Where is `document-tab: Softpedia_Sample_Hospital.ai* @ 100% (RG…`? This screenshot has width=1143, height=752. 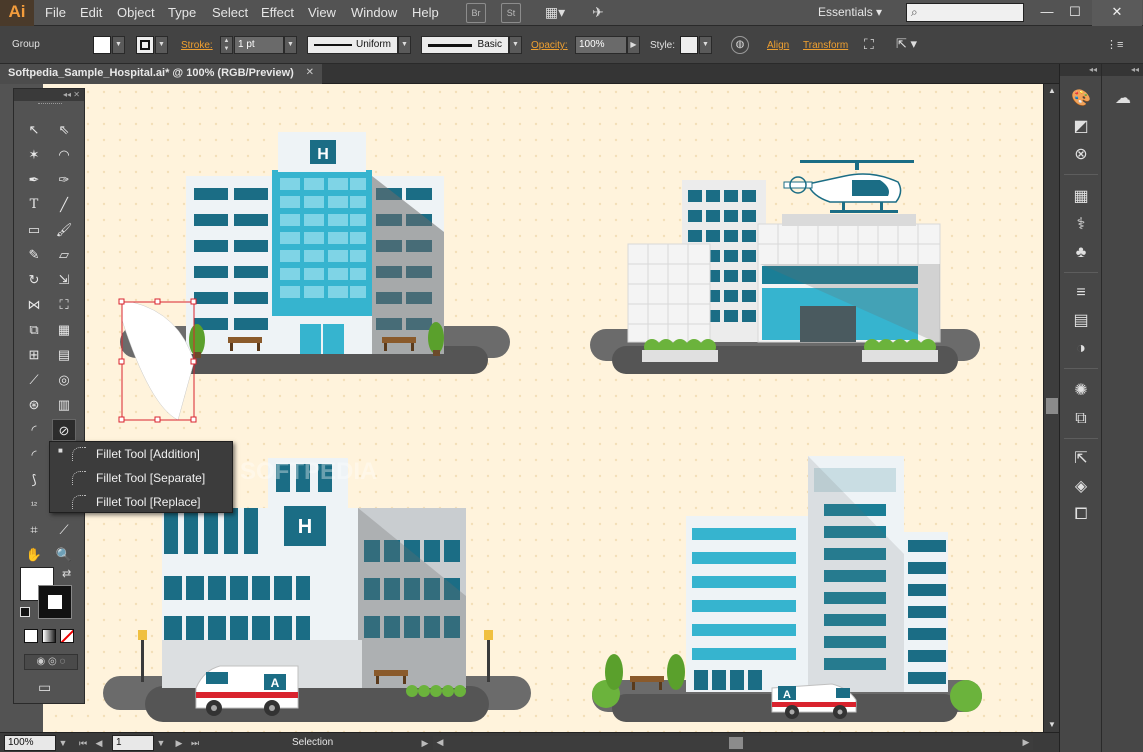 document-tab: Softpedia_Sample_Hospital.ai* @ 100% (RG… is located at coordinates (161, 74).